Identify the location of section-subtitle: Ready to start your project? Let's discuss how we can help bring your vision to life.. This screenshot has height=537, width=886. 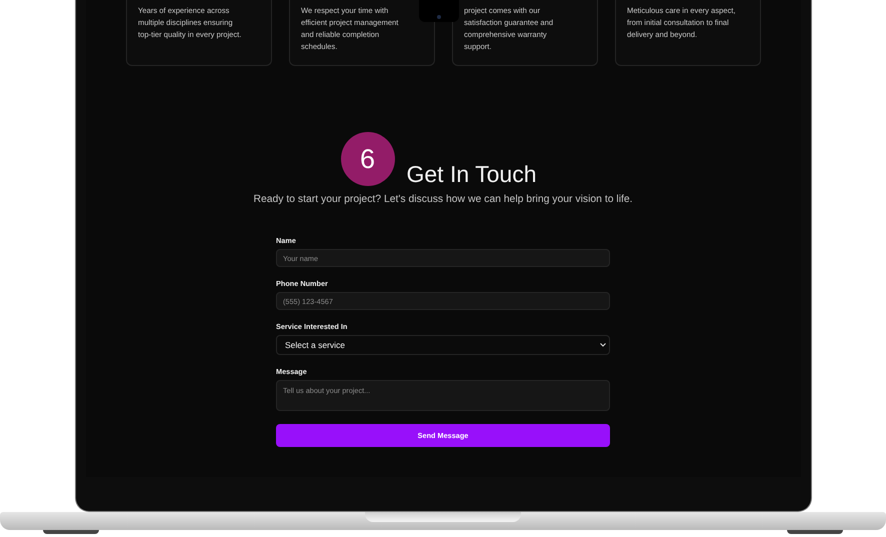
(443, 199).